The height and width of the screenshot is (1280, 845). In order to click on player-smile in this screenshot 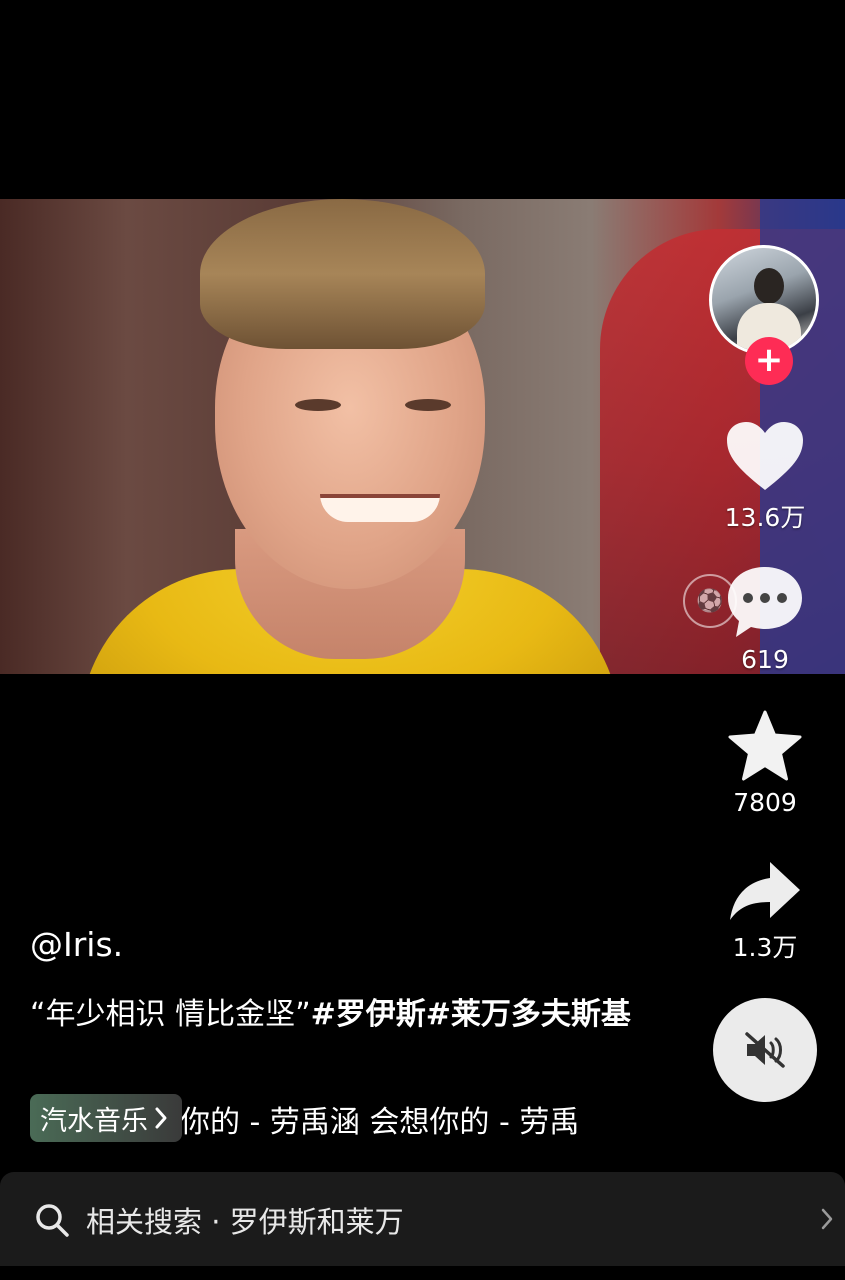, I will do `click(380, 508)`.